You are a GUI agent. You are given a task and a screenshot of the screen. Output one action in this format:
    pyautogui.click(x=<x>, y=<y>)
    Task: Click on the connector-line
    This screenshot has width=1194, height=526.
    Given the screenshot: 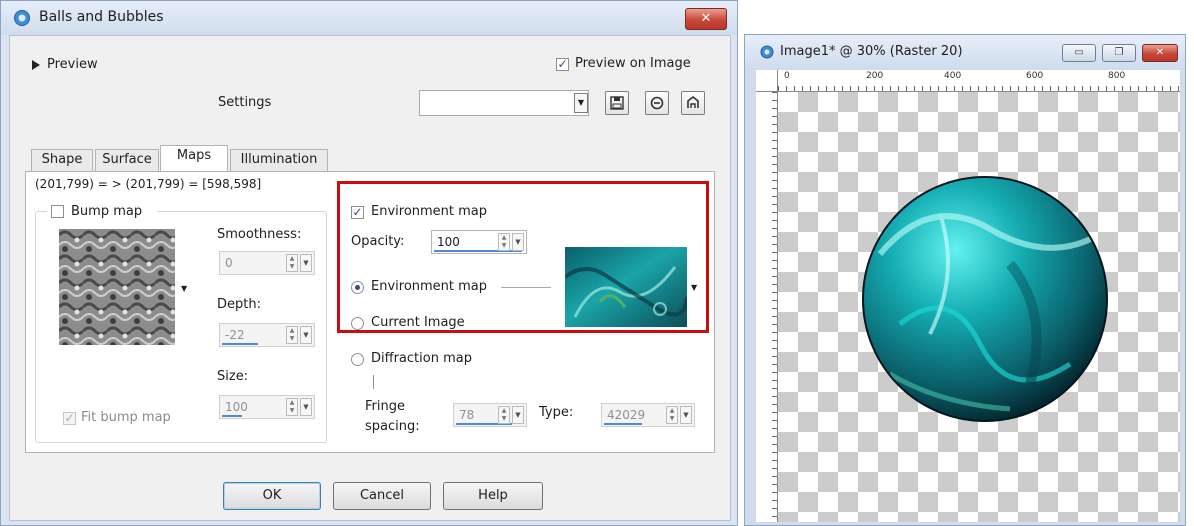 What is the action you would take?
    pyautogui.click(x=526, y=287)
    